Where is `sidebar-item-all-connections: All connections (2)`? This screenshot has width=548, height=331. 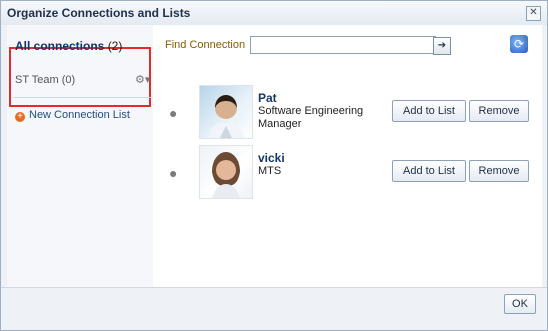 sidebar-item-all-connections: All connections (2) is located at coordinates (68, 46).